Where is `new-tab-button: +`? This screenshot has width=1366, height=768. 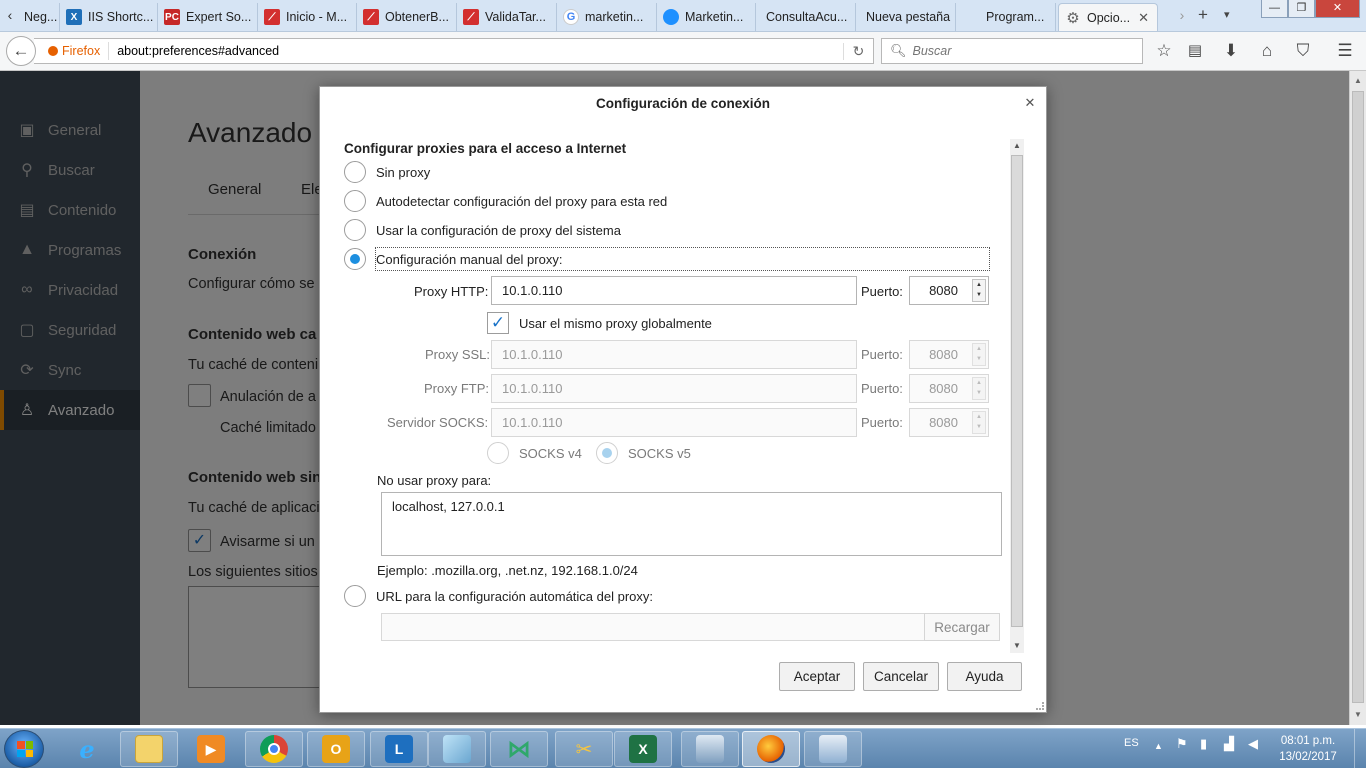
new-tab-button: + is located at coordinates (1203, 15).